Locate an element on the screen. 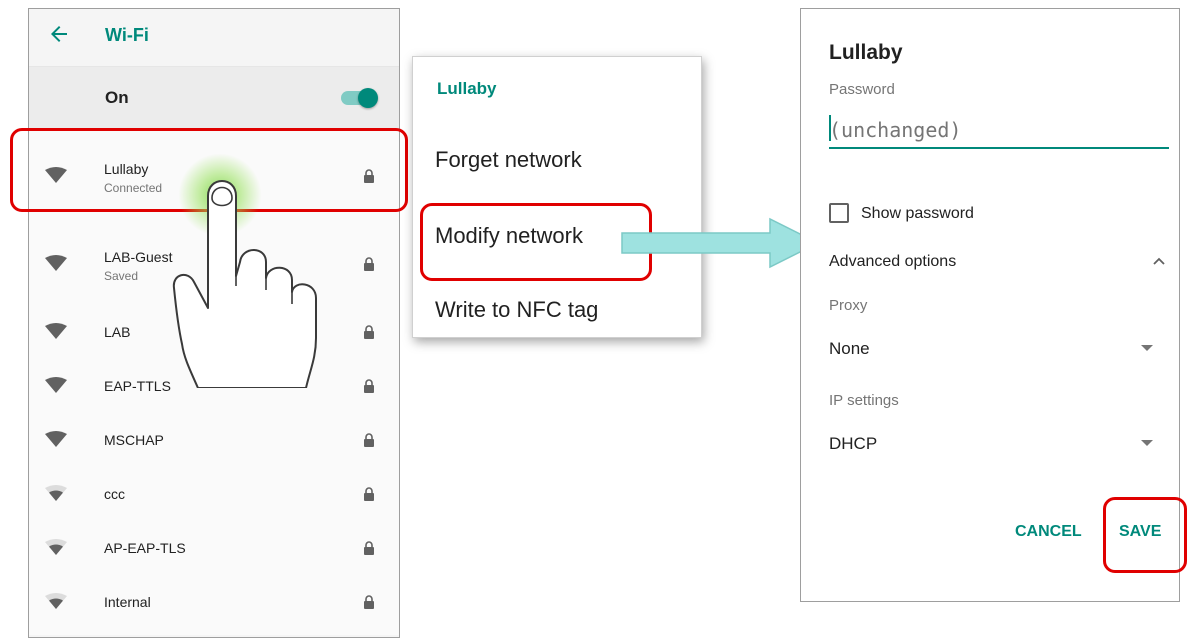 The image size is (1188, 638). chevron-up-icon is located at coordinates (1159, 261).